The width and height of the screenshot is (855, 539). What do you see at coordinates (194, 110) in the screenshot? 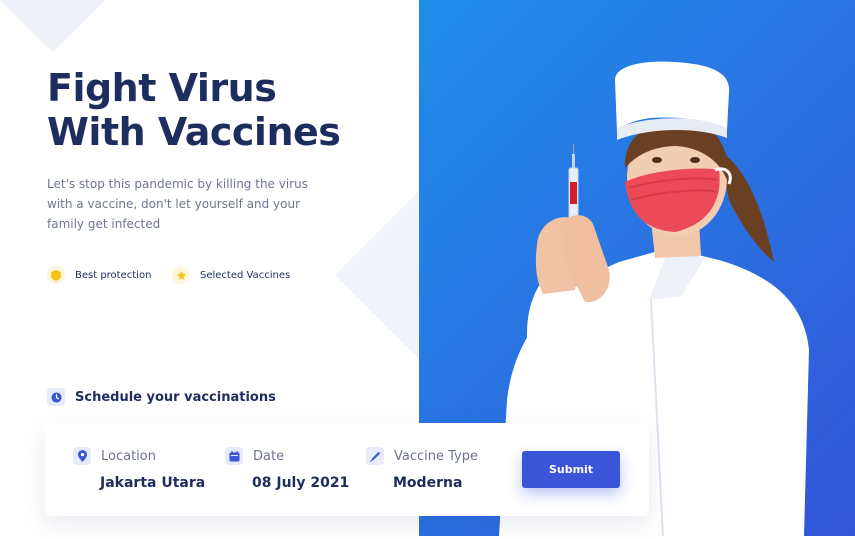
I see `page-title: Fight Virus With Vaccines` at bounding box center [194, 110].